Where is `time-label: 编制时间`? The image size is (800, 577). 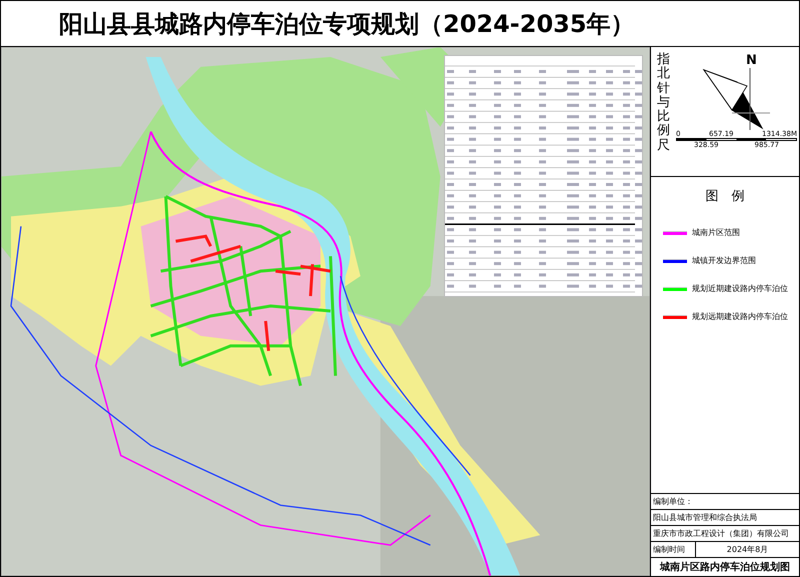
time-label: 编制时间 is located at coordinates (673, 549).